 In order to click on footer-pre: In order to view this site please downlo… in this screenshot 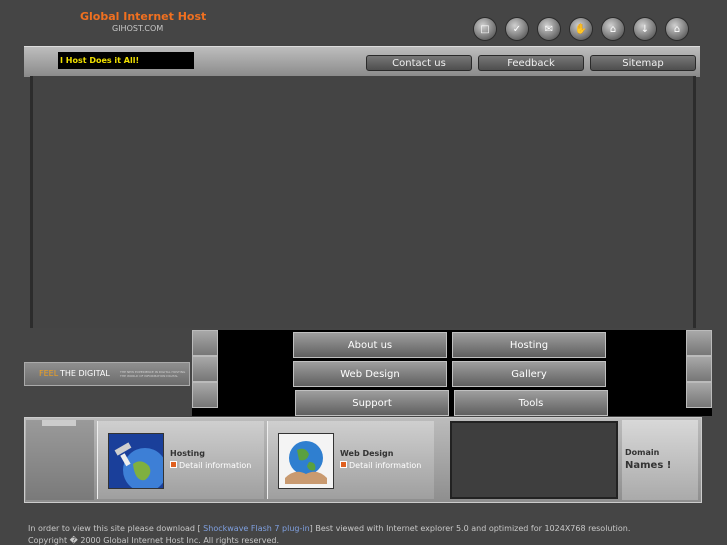, I will do `click(116, 528)`.